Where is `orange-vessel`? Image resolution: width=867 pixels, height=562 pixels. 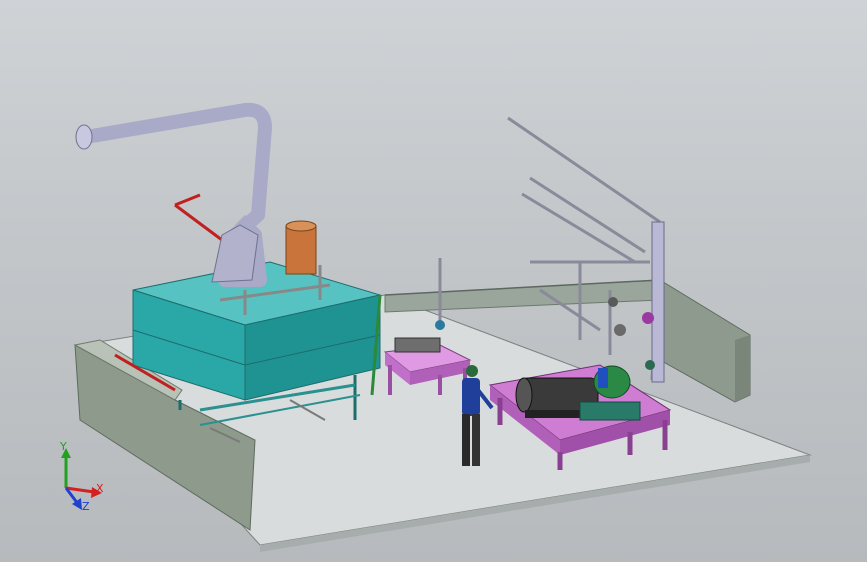 orange-vessel is located at coordinates (301, 247).